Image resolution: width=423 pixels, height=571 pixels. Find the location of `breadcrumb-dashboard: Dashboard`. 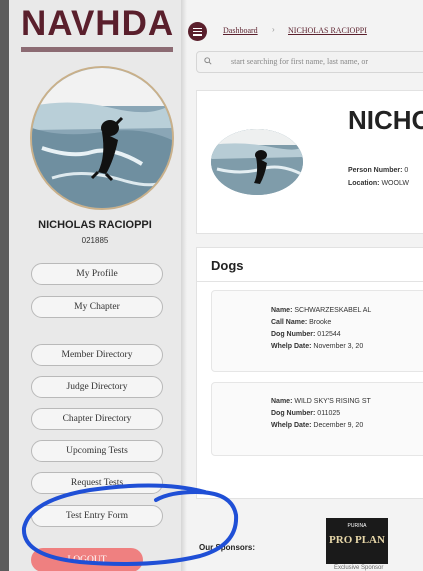

breadcrumb-dashboard: Dashboard is located at coordinates (240, 30).